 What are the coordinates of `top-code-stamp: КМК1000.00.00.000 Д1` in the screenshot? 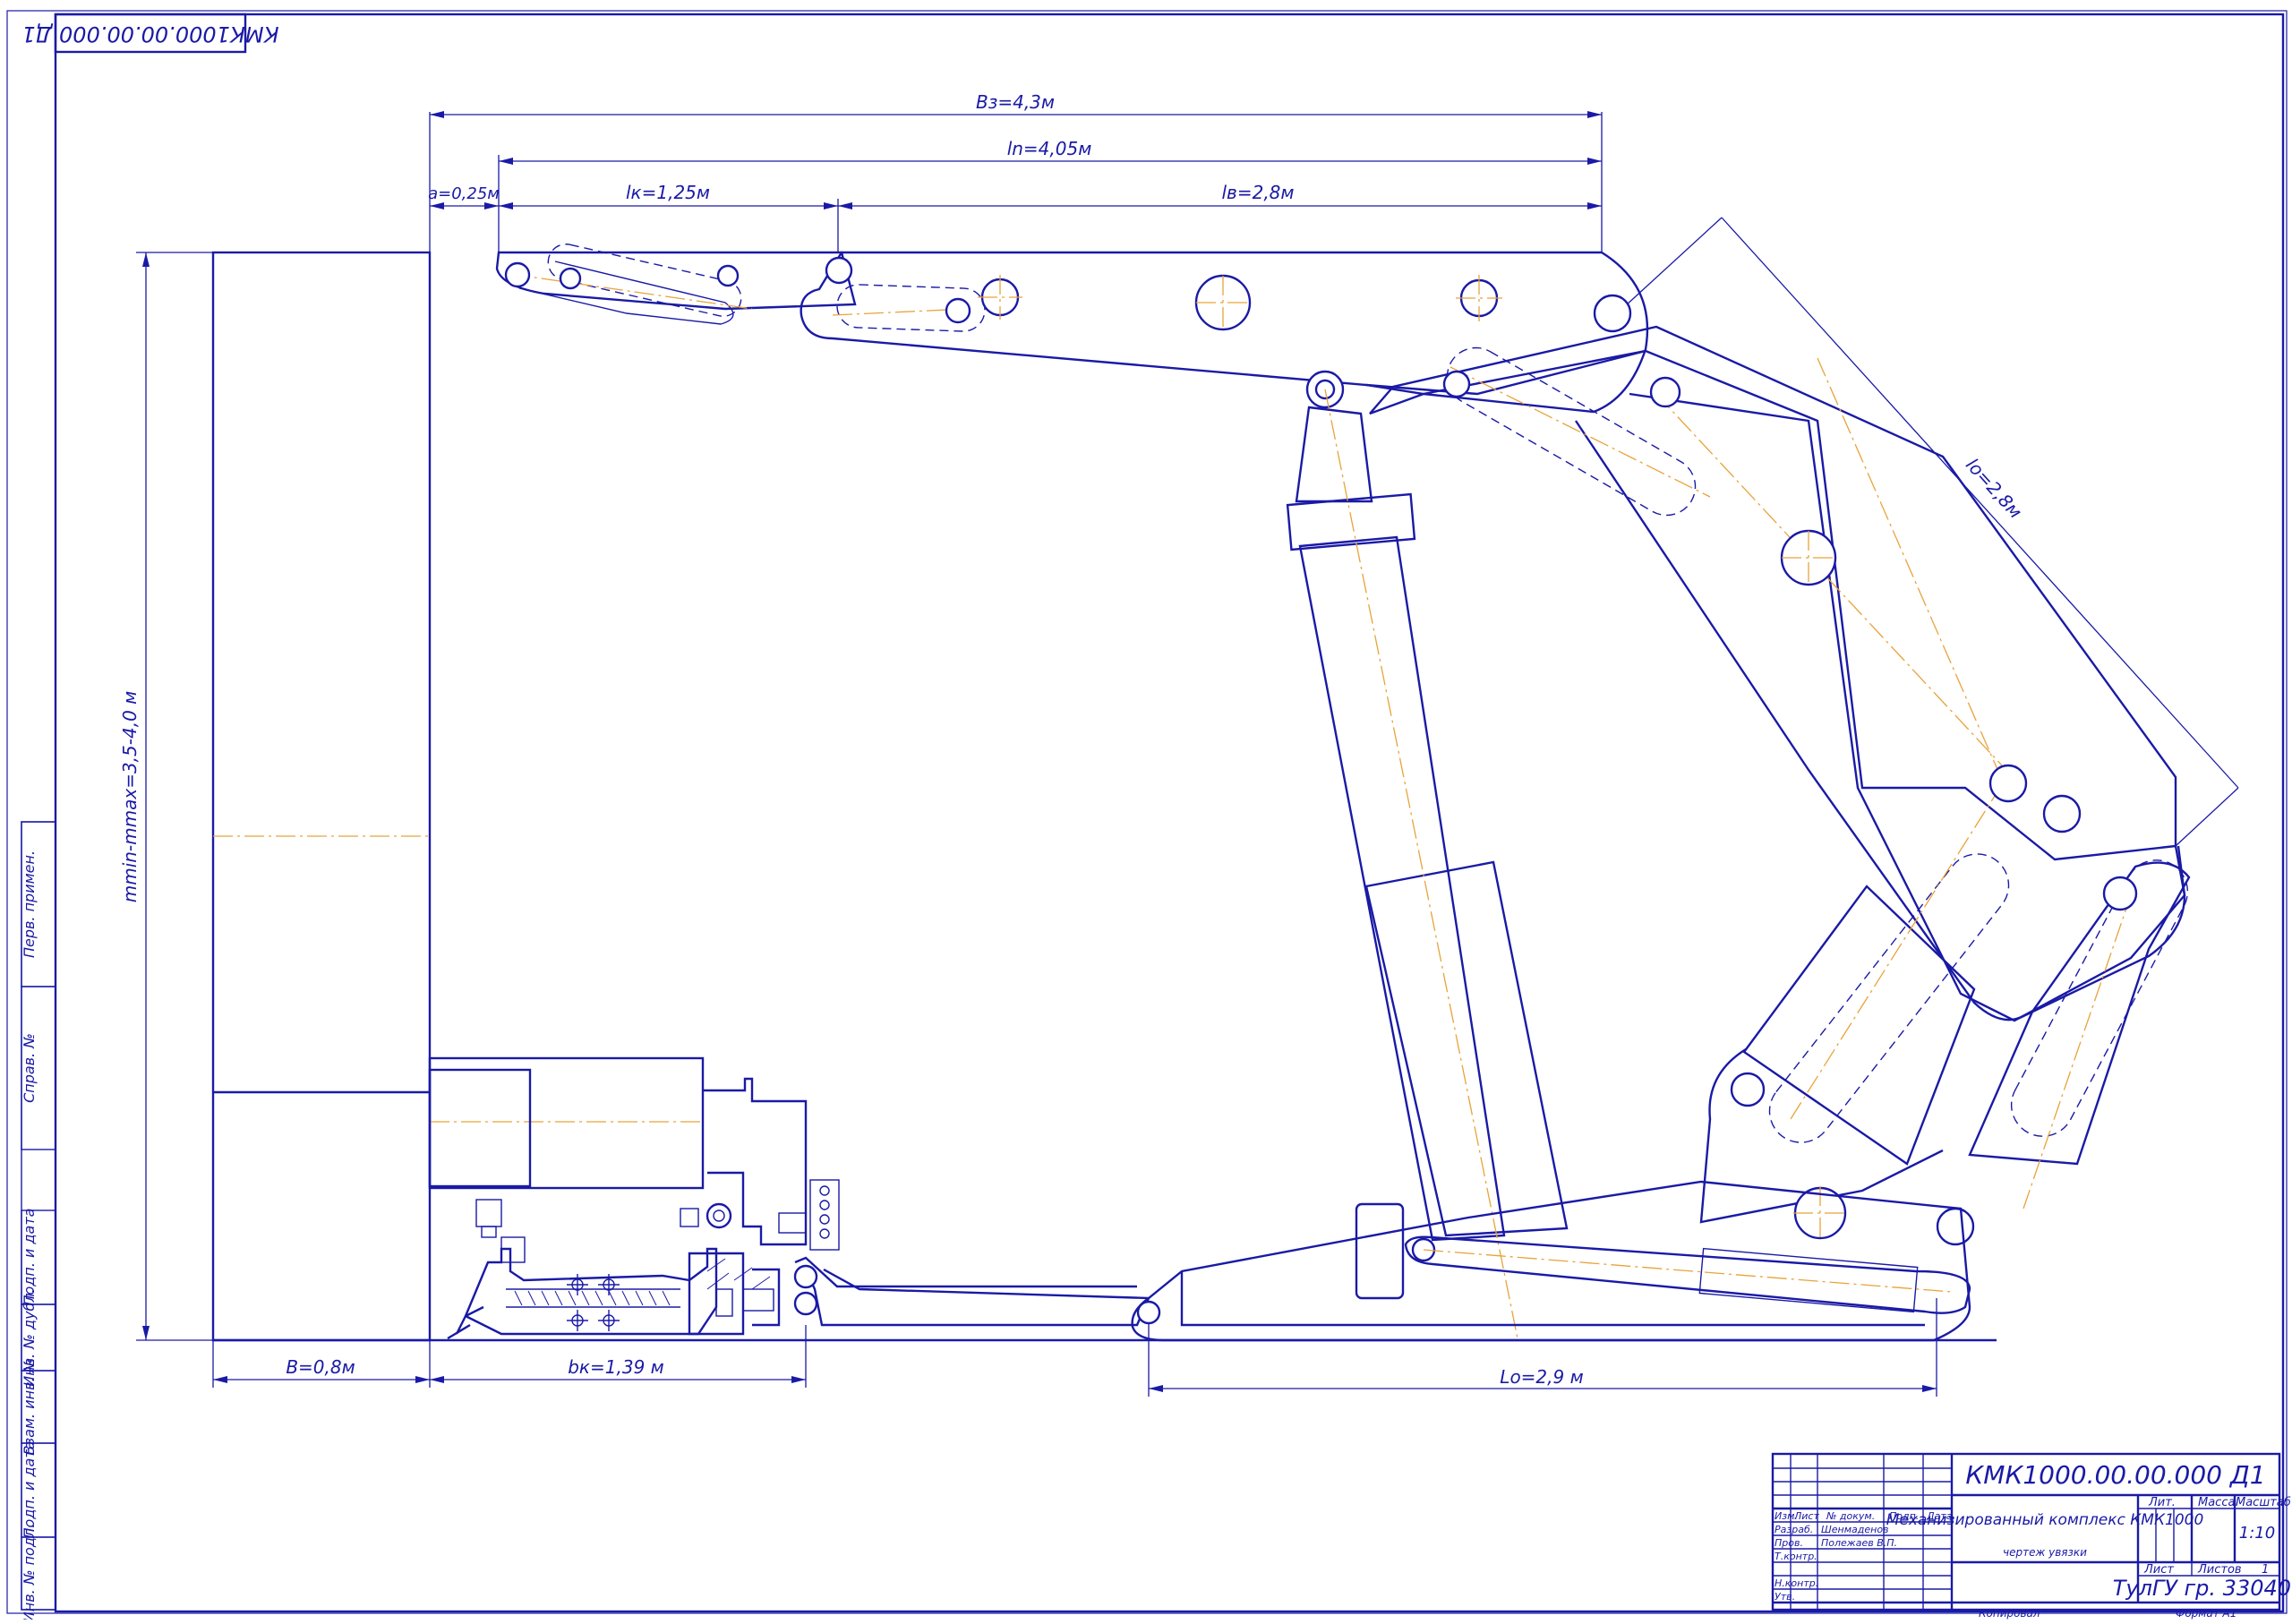 It's located at (150, 33).